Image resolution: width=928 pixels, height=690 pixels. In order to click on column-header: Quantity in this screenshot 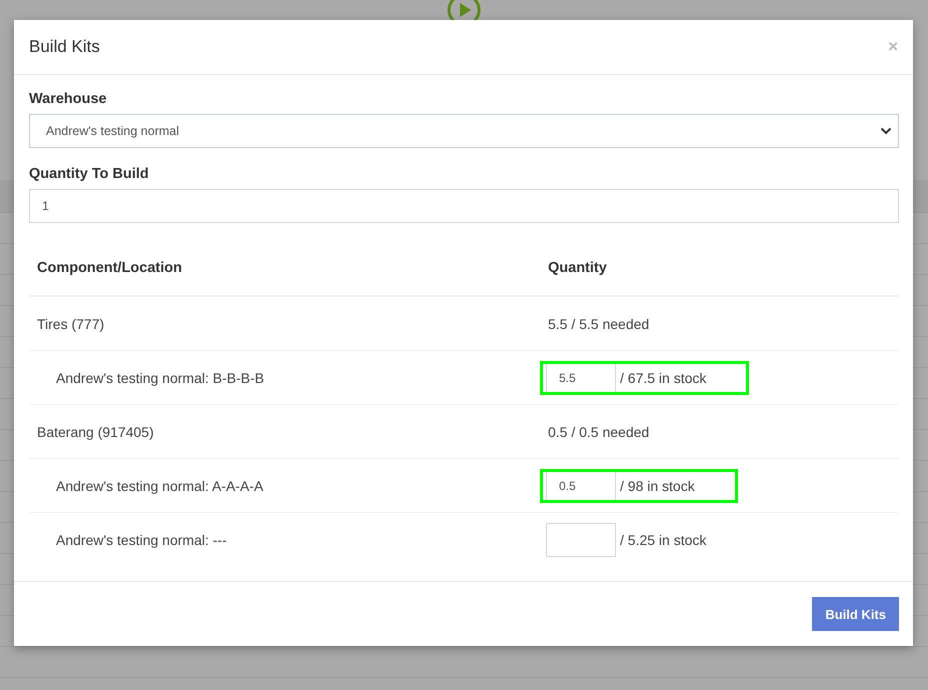, I will do `click(577, 268)`.